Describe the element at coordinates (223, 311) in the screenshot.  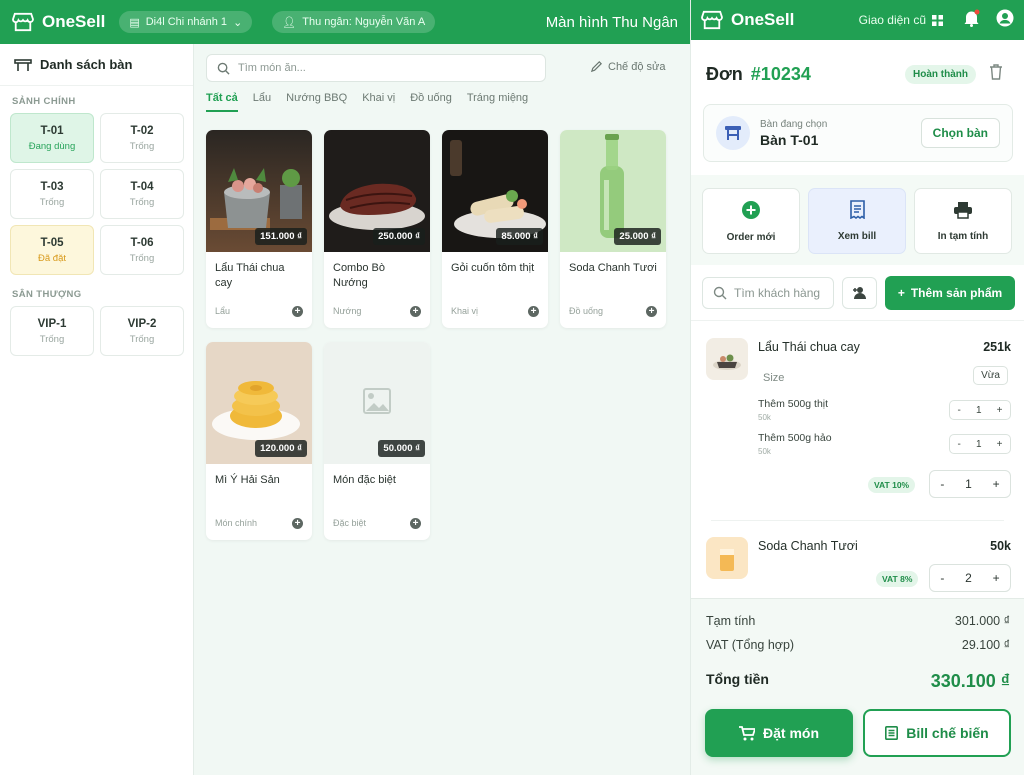
I see `product-category: Lẩu` at that location.